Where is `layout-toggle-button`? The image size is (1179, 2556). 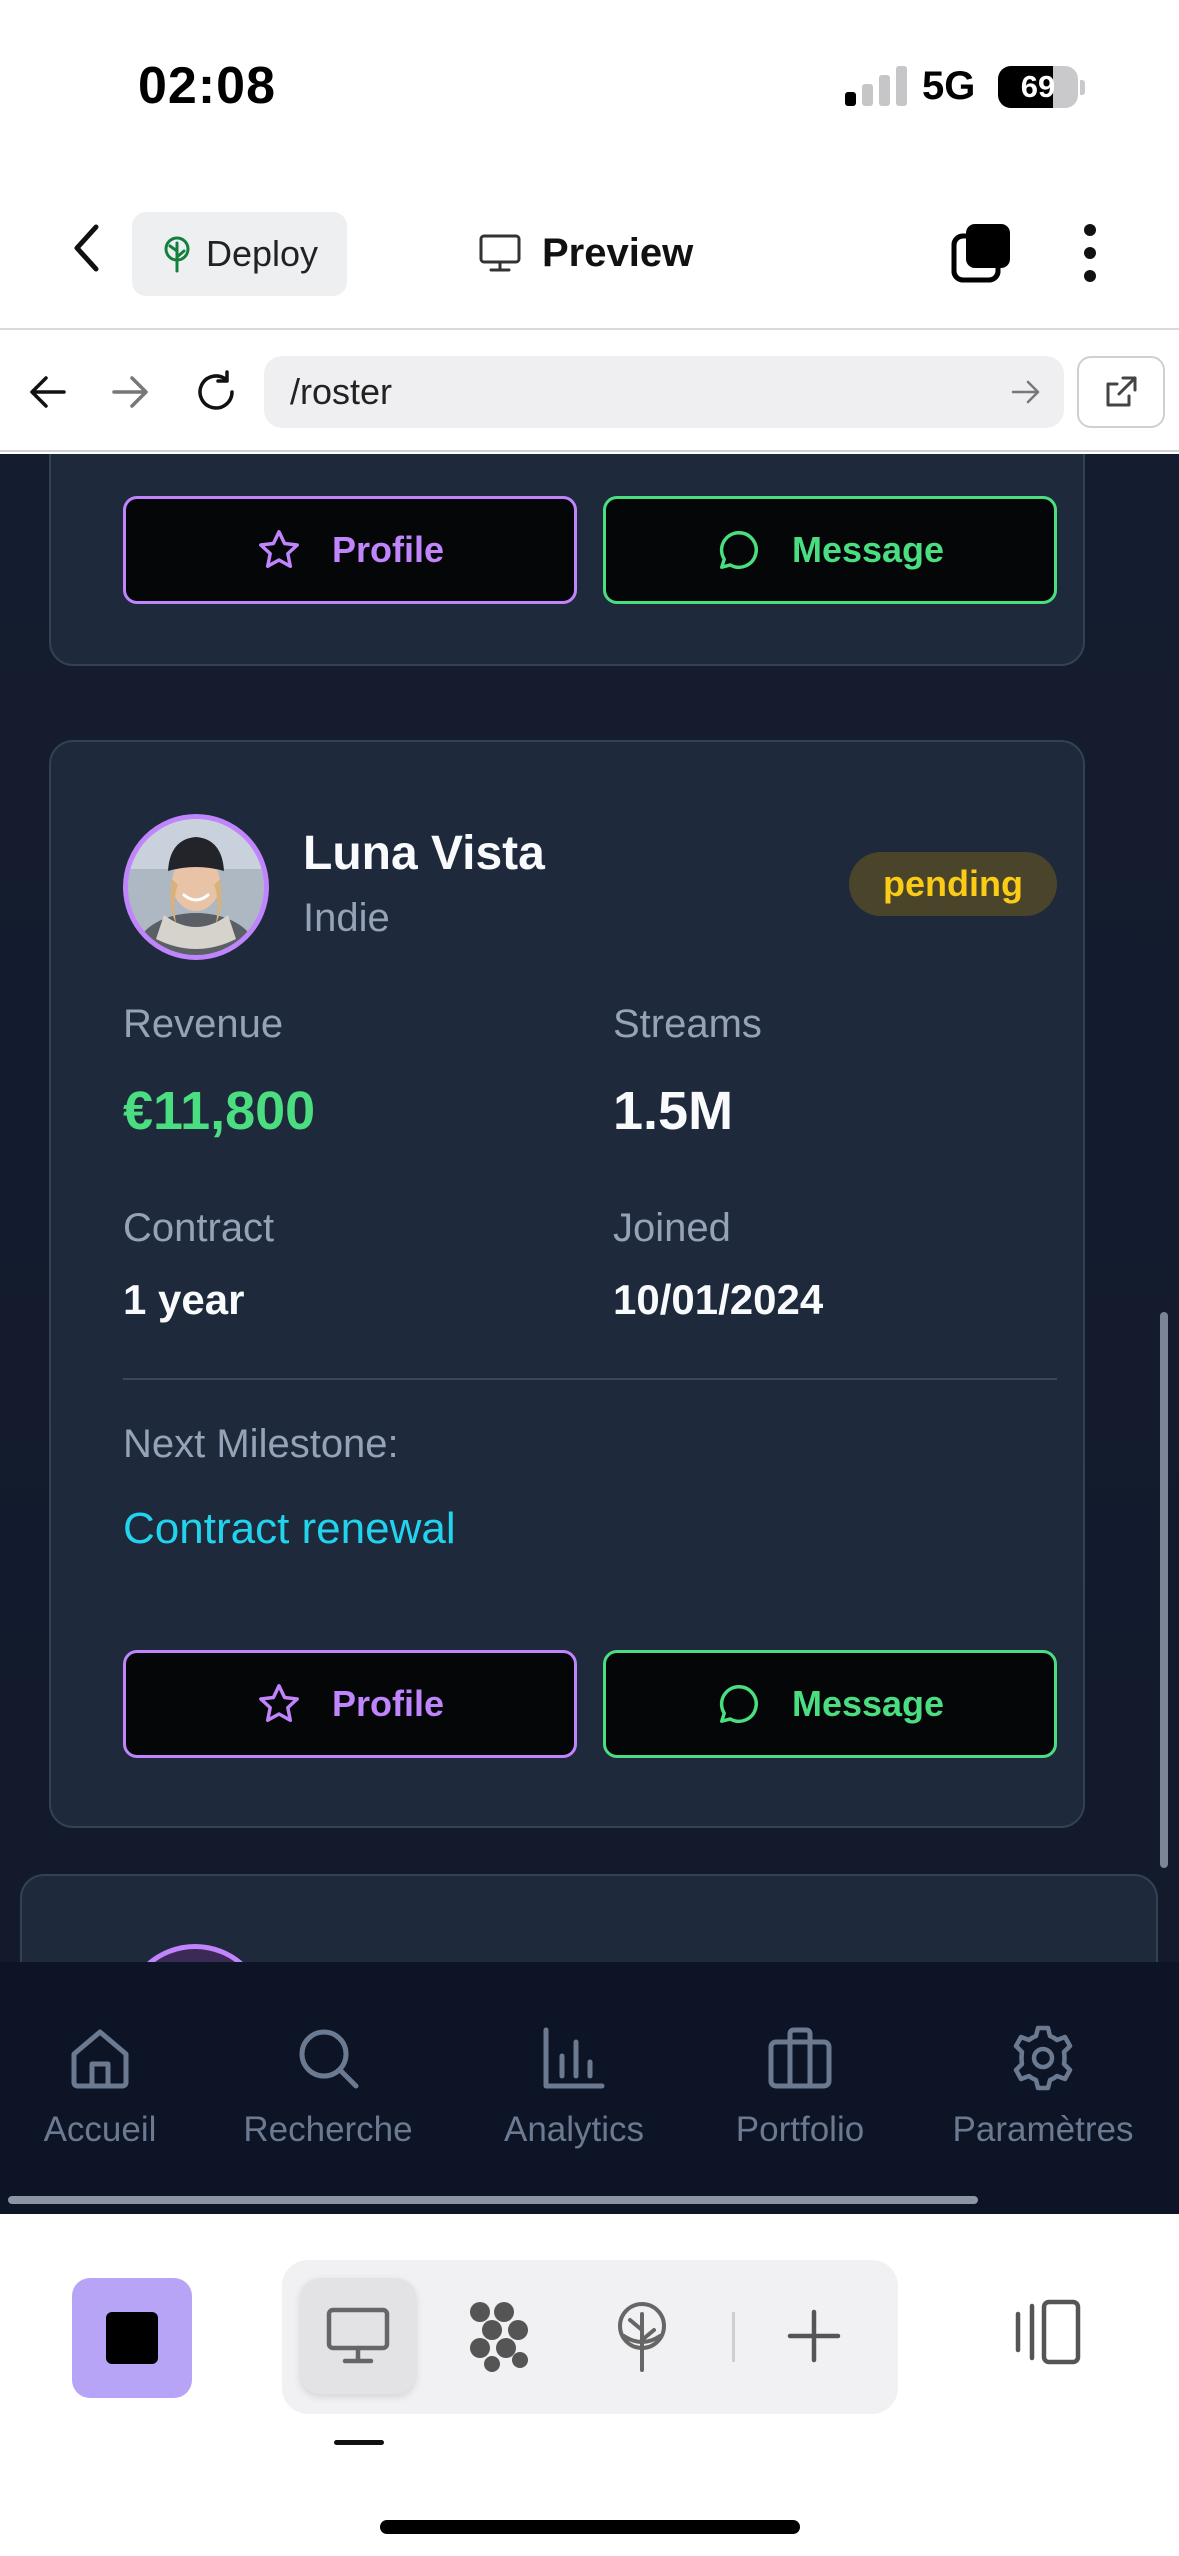
layout-toggle-button is located at coordinates (1046, 2332).